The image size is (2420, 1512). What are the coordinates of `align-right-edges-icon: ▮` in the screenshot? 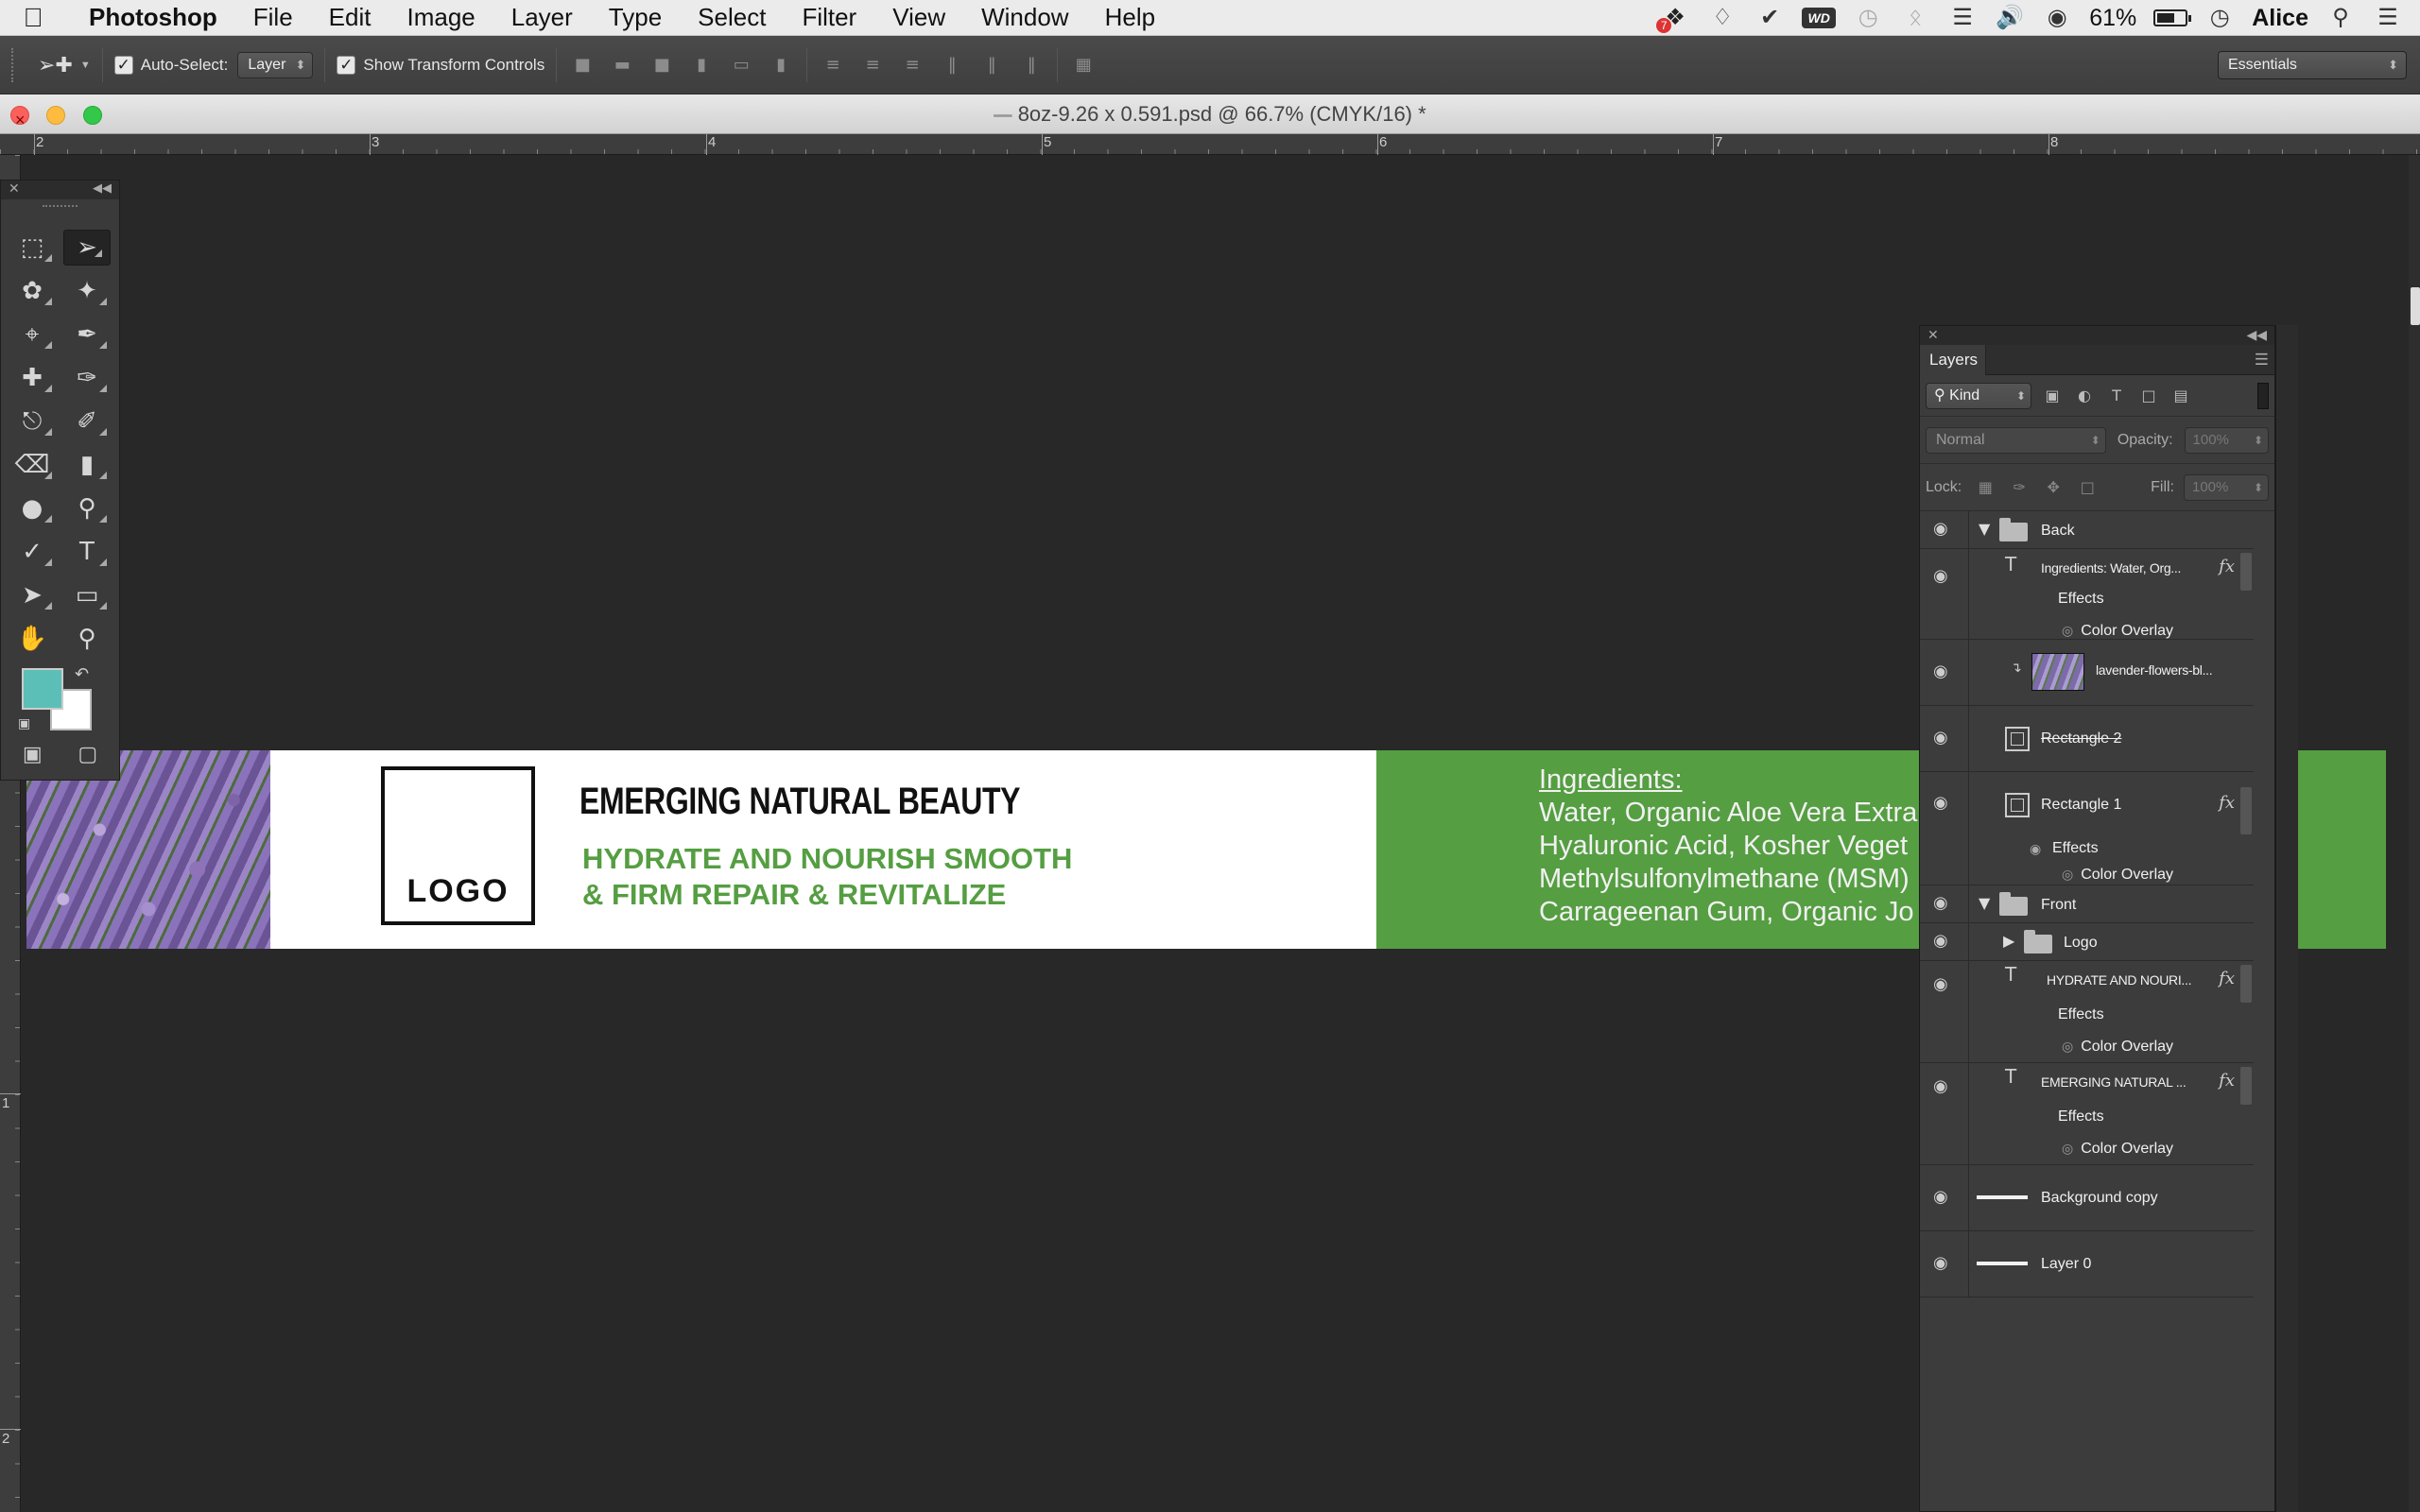 It's located at (781, 65).